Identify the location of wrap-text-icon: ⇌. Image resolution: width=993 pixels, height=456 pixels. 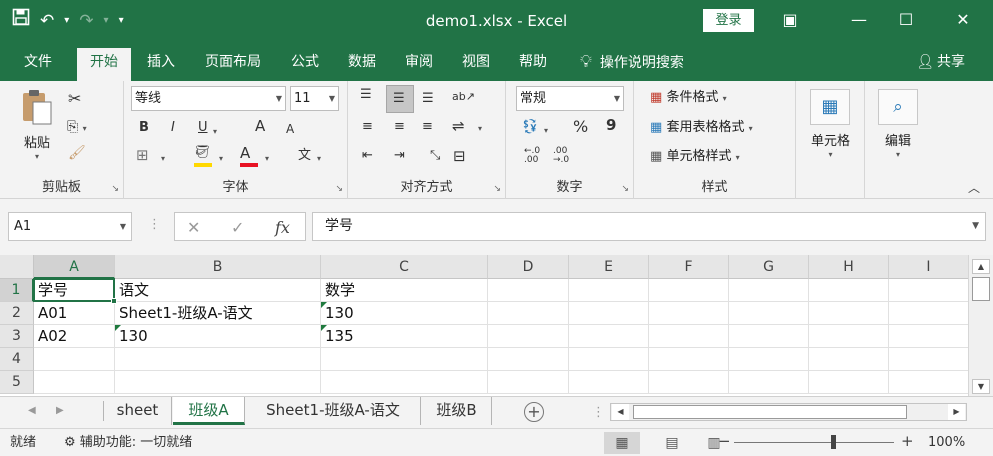
(458, 126).